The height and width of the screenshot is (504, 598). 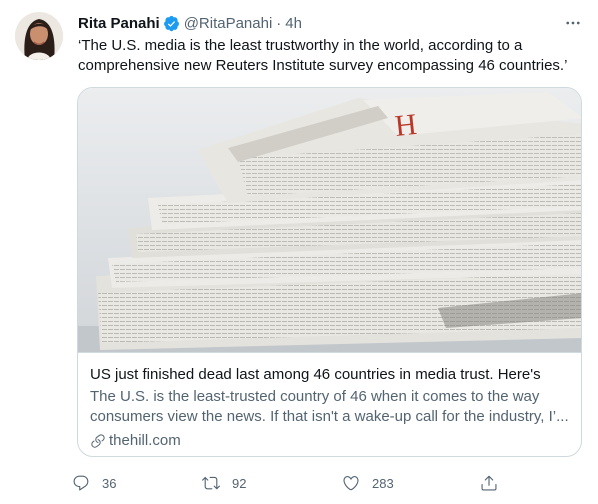 I want to click on share-button, so click(x=489, y=483).